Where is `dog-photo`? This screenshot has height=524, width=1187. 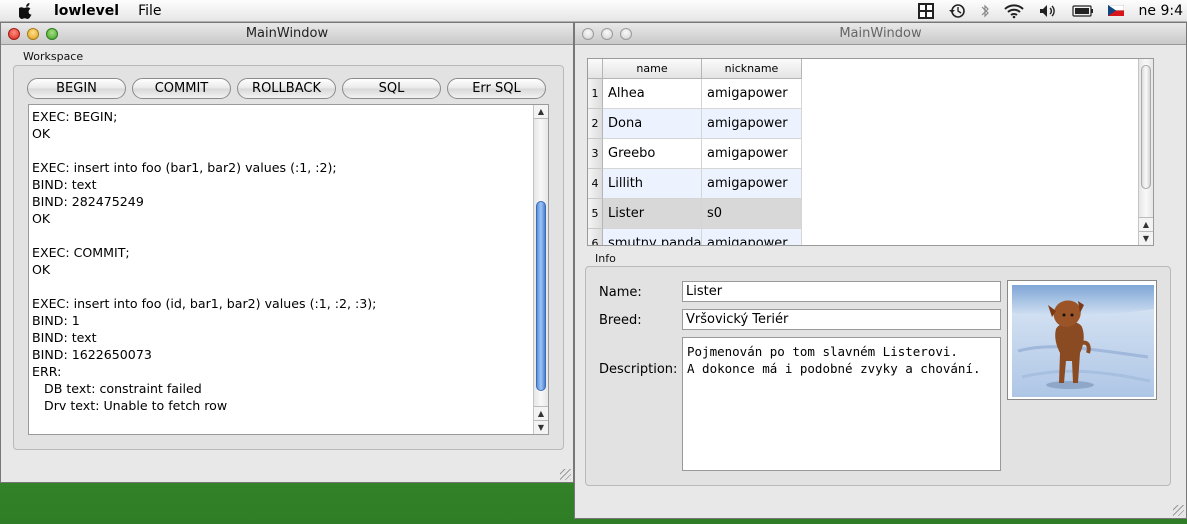 dog-photo is located at coordinates (1082, 340).